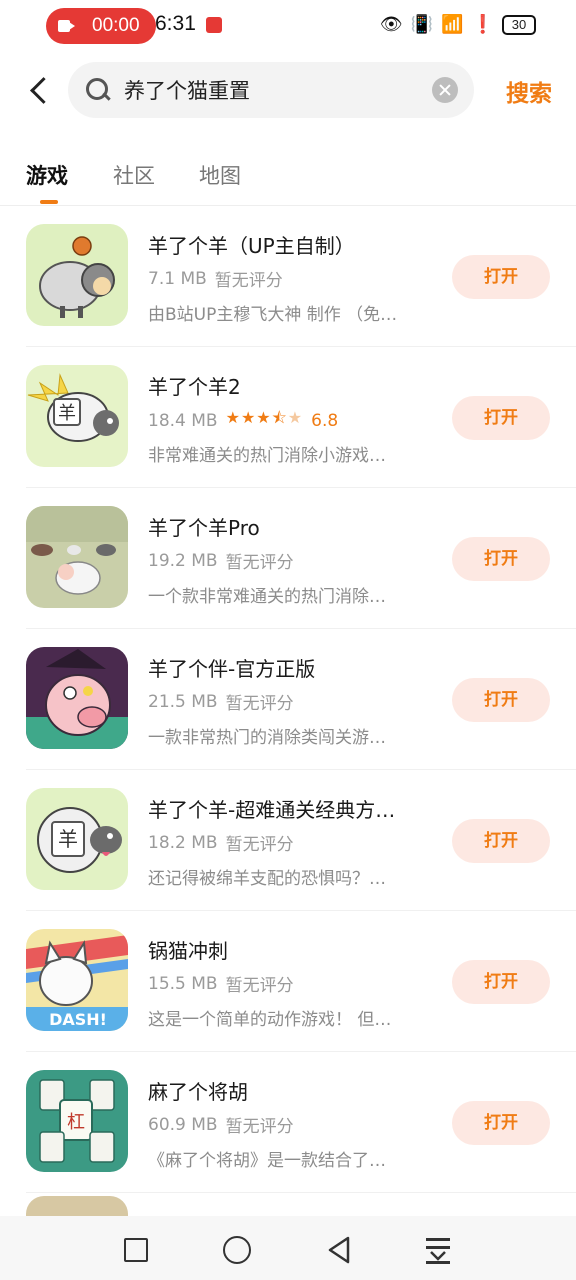  What do you see at coordinates (49, 202) in the screenshot?
I see `tab-indicator` at bounding box center [49, 202].